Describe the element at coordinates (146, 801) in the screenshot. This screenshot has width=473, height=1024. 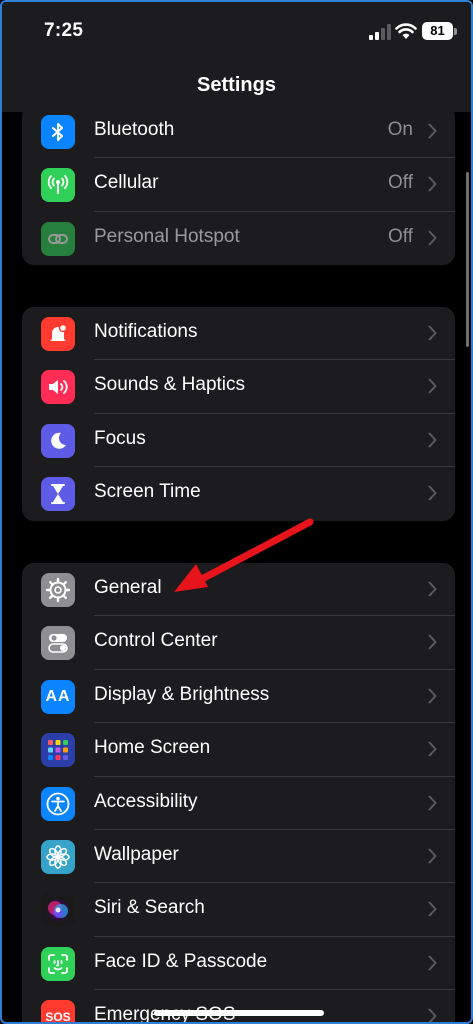
I see `row-label: Accessibility` at that location.